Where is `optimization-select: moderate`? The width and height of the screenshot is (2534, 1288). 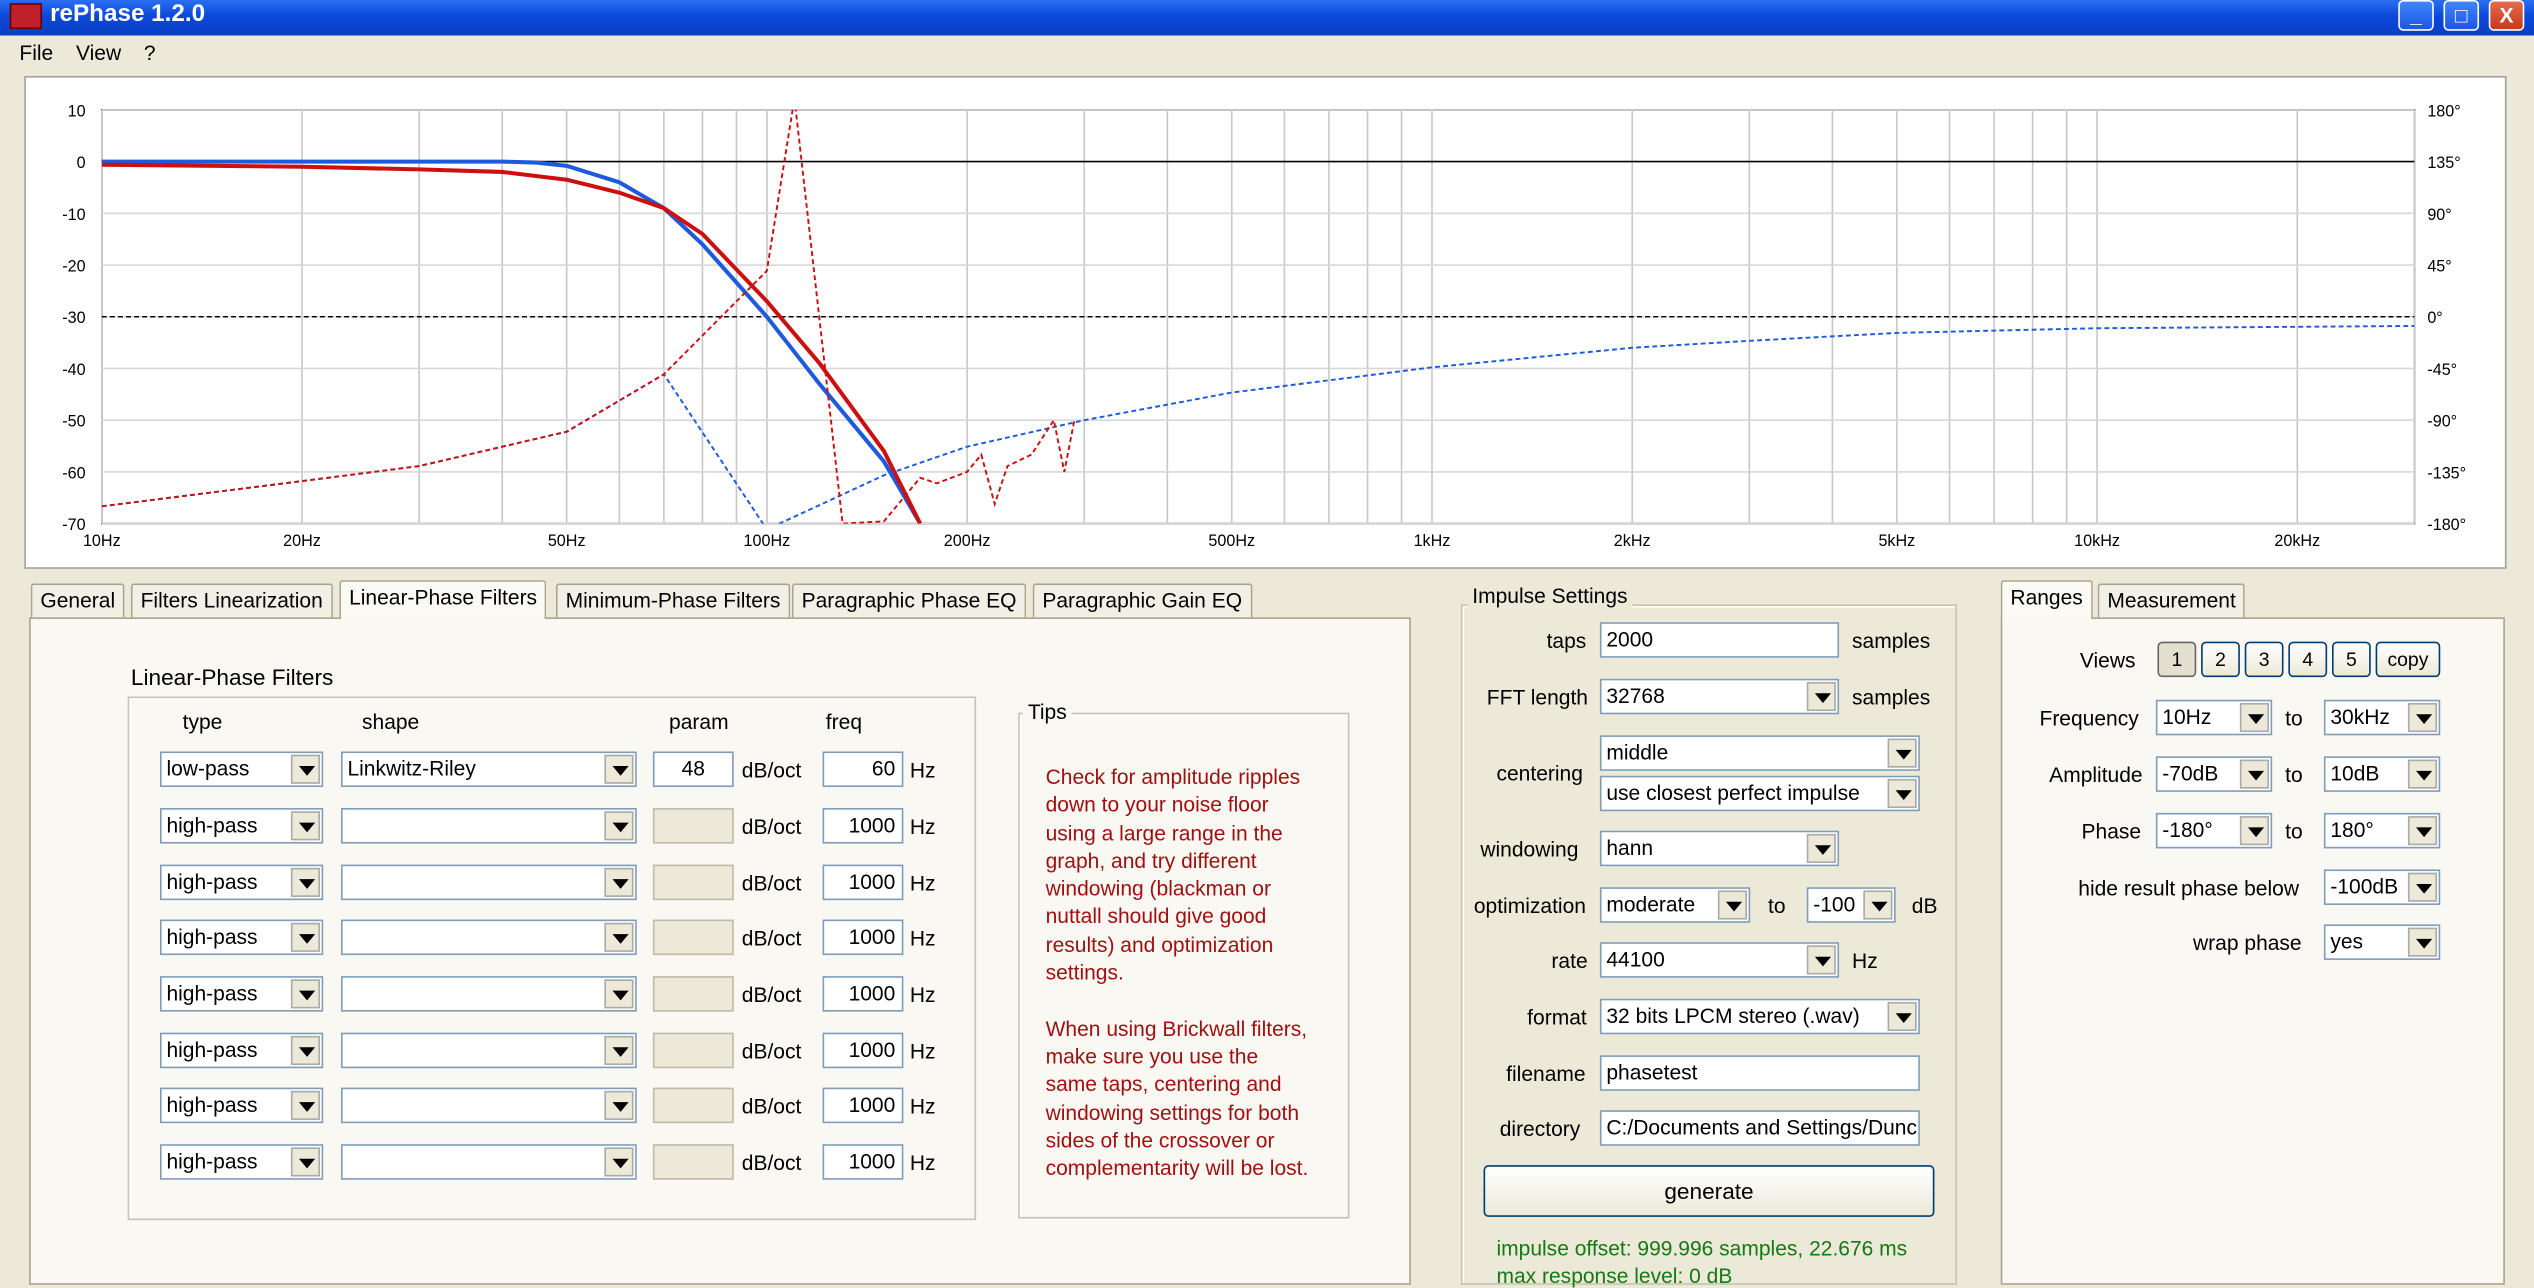 optimization-select: moderate is located at coordinates (1675, 905).